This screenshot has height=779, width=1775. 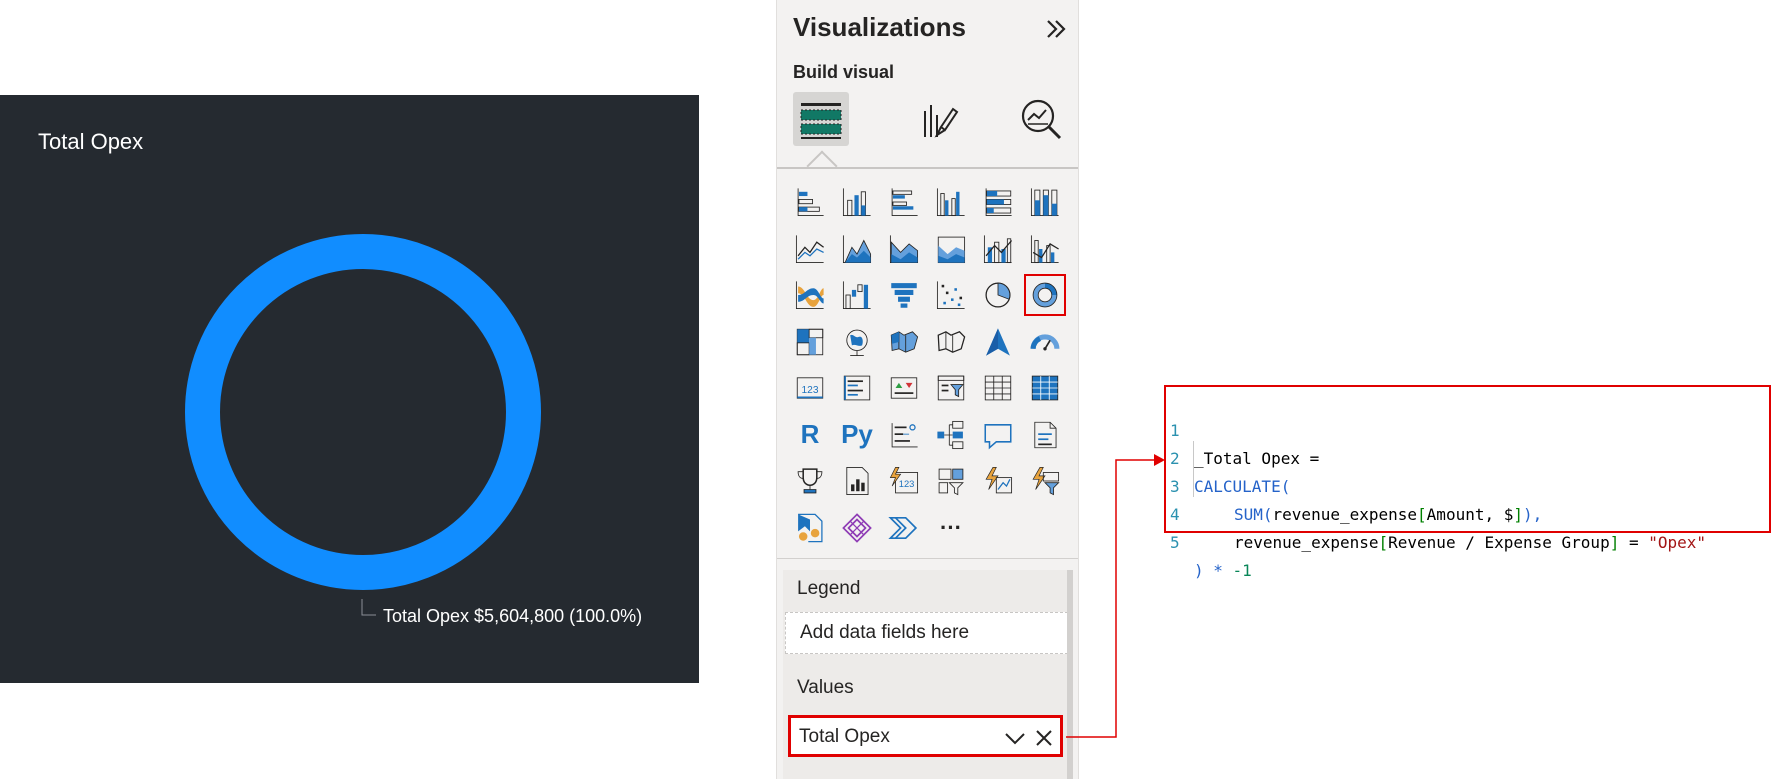 I want to click on legend-placeholder: Add data fields here, so click(x=885, y=632).